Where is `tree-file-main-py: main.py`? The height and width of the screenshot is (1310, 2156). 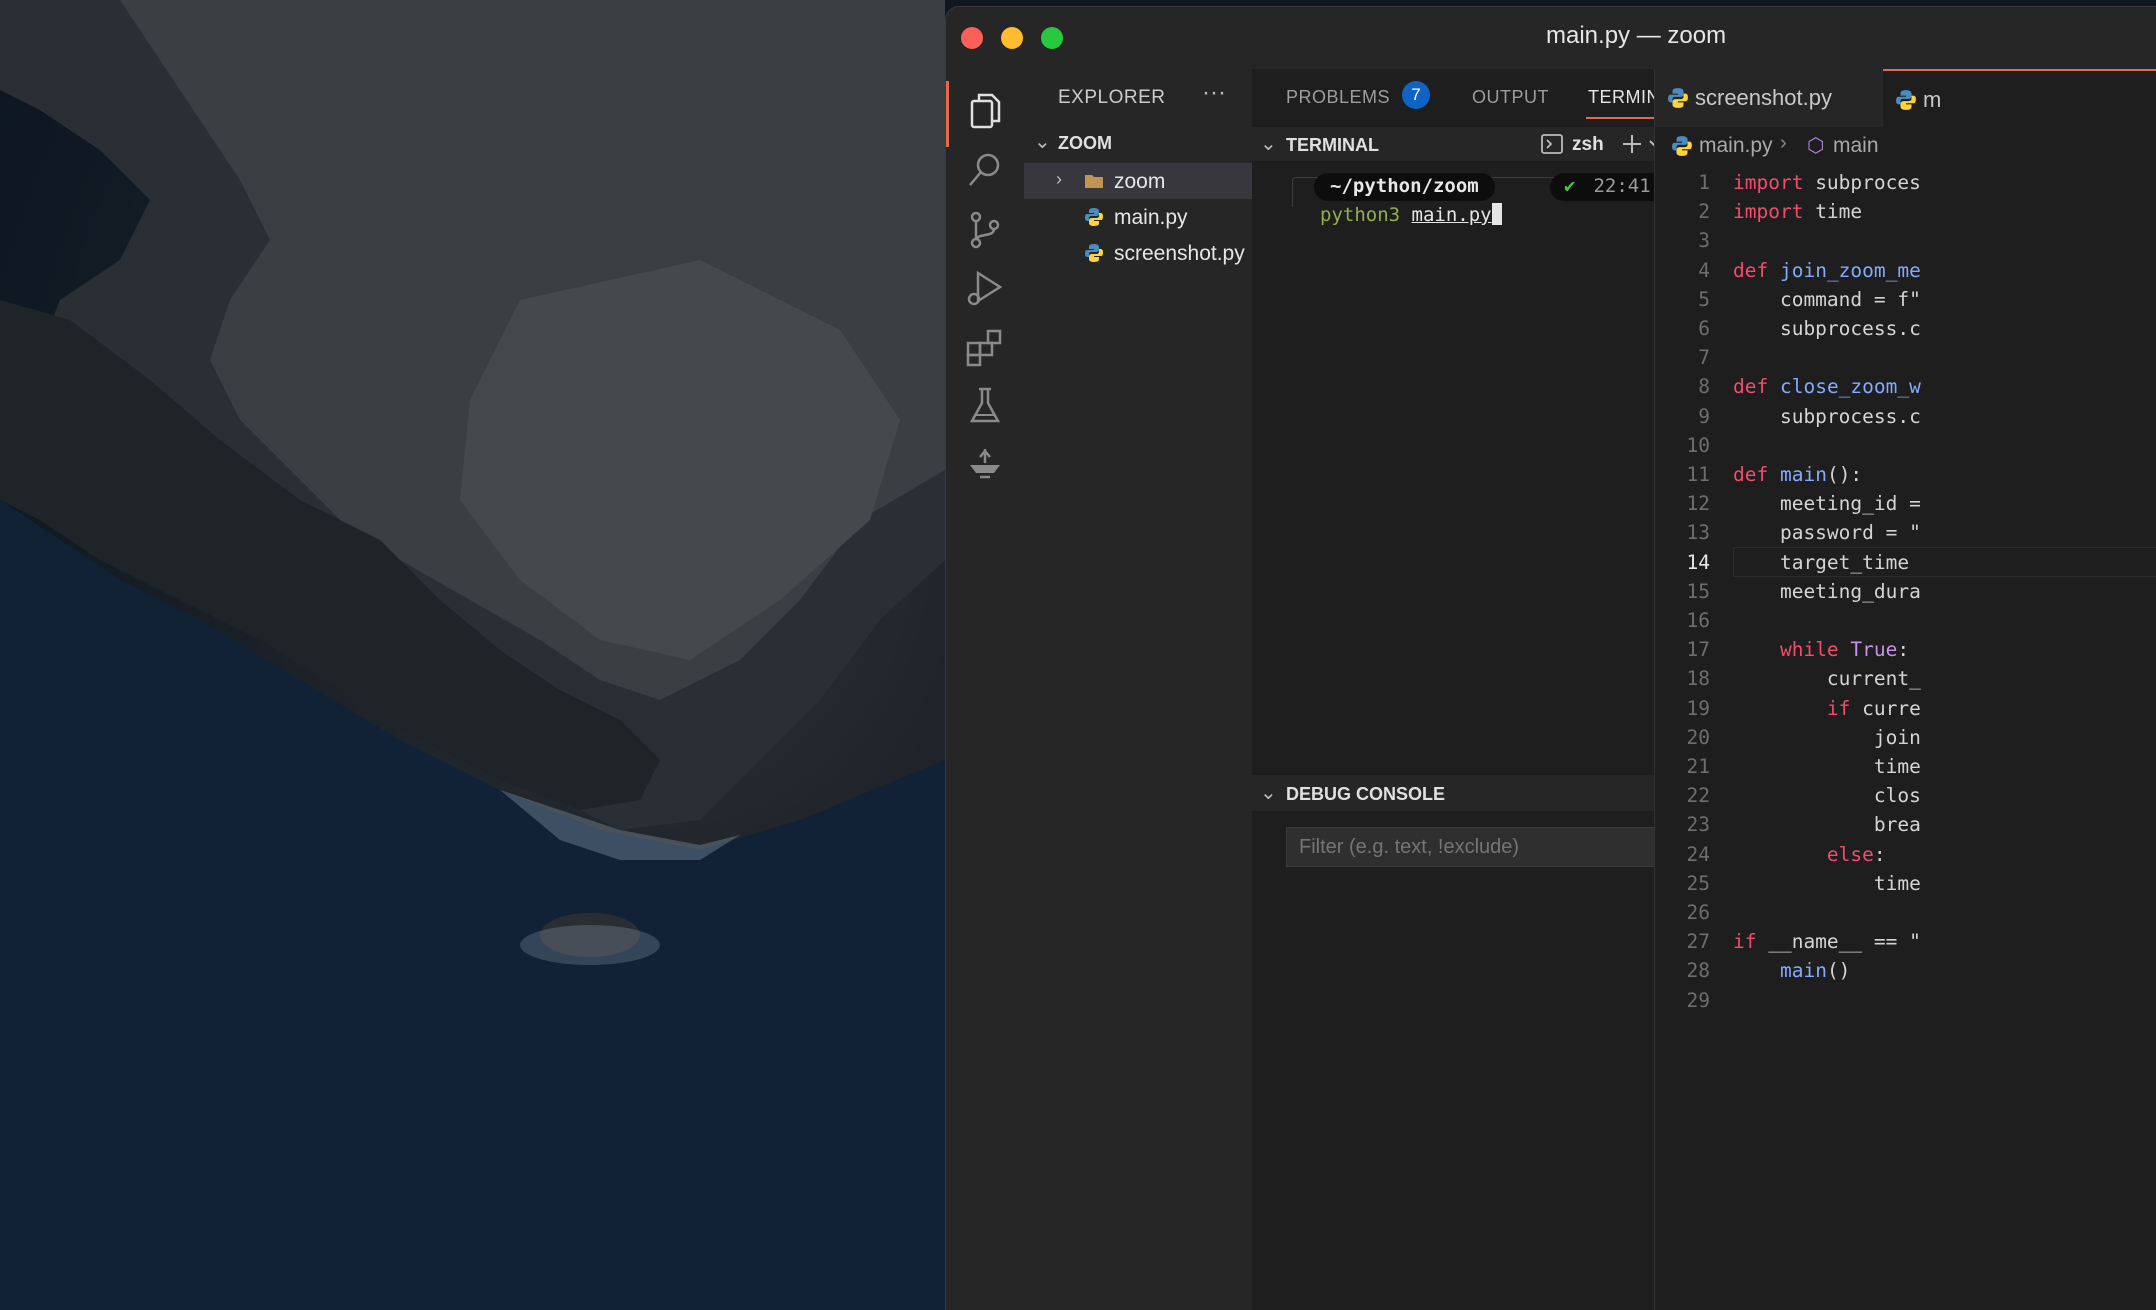
tree-file-main-py: main.py is located at coordinates (1138, 217).